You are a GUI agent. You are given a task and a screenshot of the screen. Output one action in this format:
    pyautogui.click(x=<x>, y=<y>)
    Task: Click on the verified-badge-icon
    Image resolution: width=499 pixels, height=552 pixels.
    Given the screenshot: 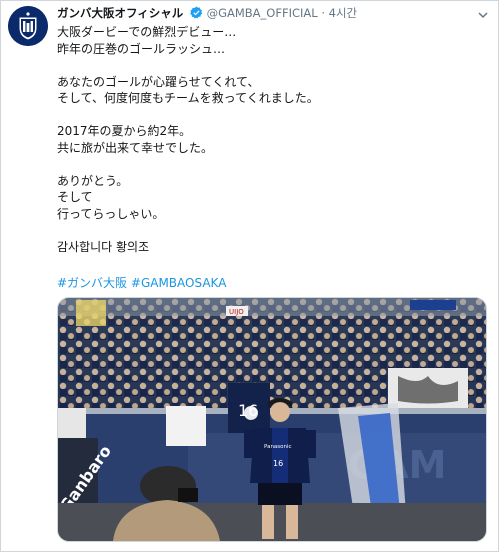 What is the action you would take?
    pyautogui.click(x=196, y=14)
    